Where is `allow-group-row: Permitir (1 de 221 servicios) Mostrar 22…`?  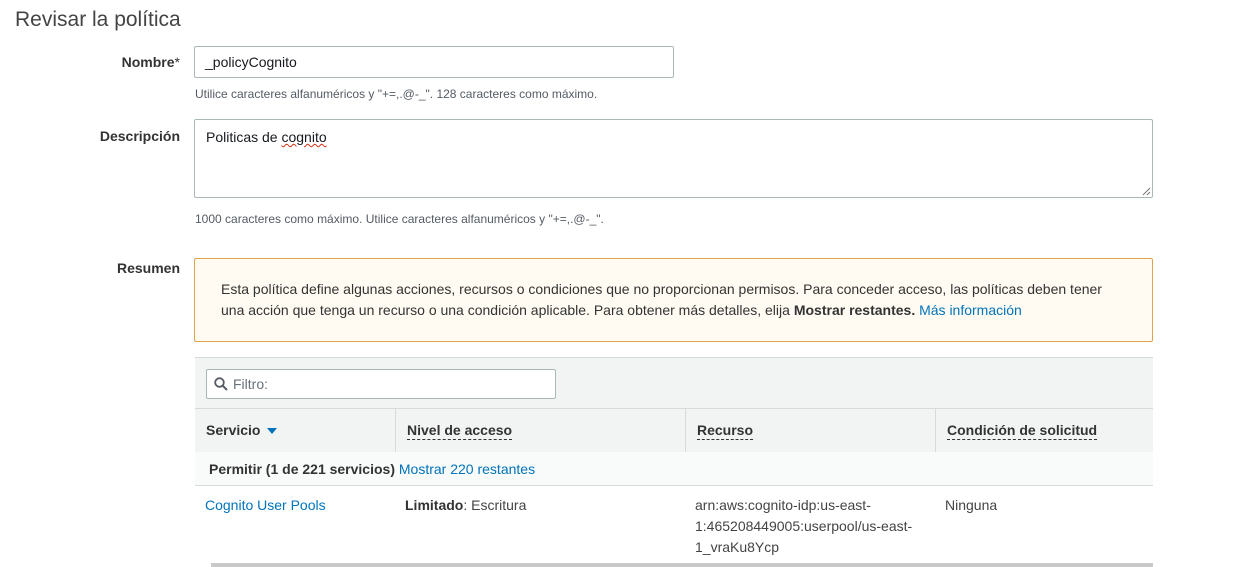
allow-group-row: Permitir (1 de 221 servicios) Mostrar 22… is located at coordinates (674, 469).